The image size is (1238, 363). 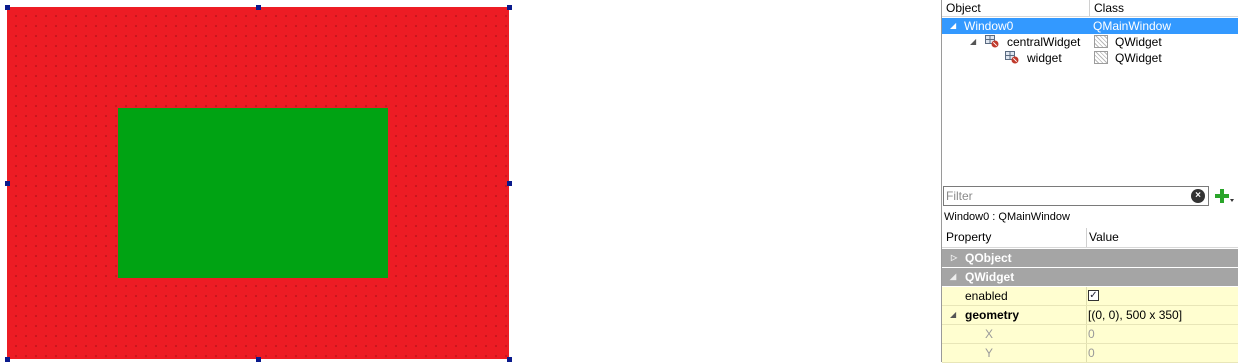 I want to click on property-value: [(0, 0), 500 x 350], so click(x=1135, y=315).